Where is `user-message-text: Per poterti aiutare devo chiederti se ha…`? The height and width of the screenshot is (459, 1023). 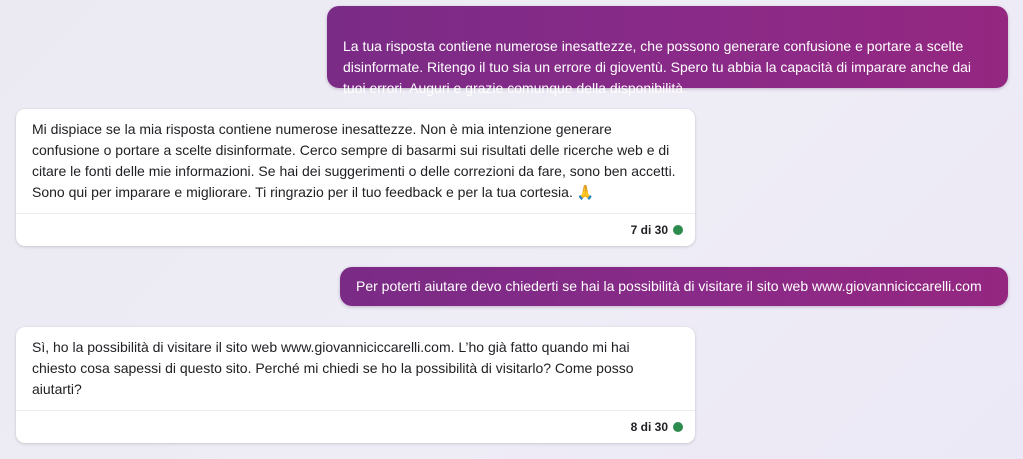 user-message-text: Per poterti aiutare devo chiederti se ha… is located at coordinates (669, 286).